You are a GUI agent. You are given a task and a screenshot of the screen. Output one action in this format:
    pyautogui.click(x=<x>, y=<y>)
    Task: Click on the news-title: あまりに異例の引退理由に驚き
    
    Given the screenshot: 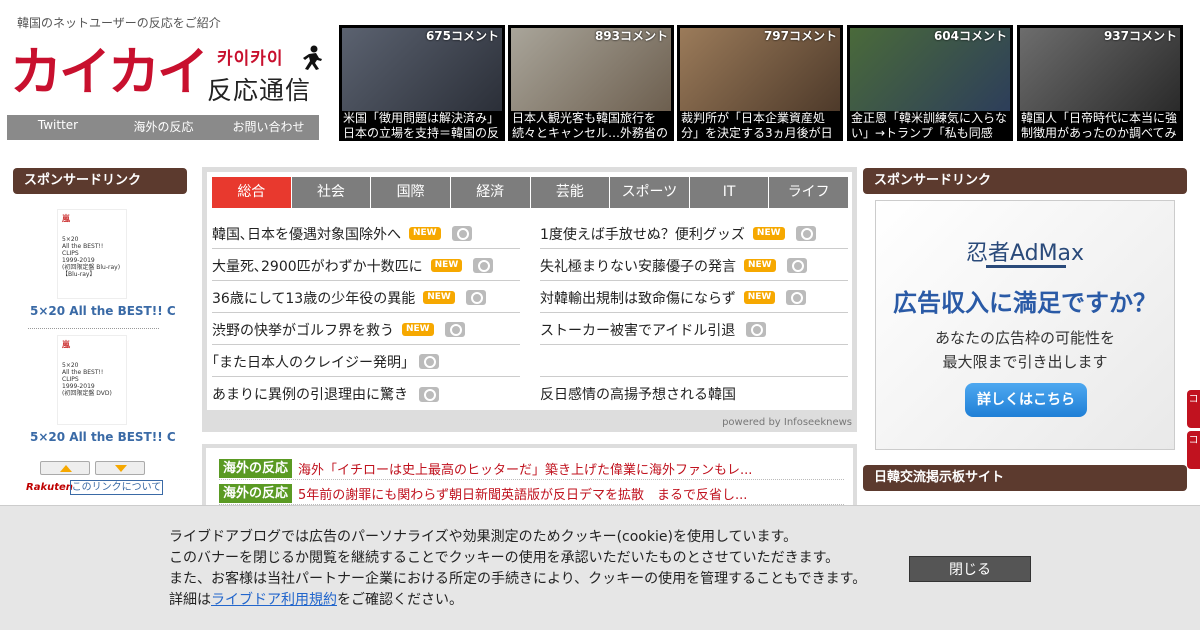 What is the action you would take?
    pyautogui.click(x=310, y=394)
    